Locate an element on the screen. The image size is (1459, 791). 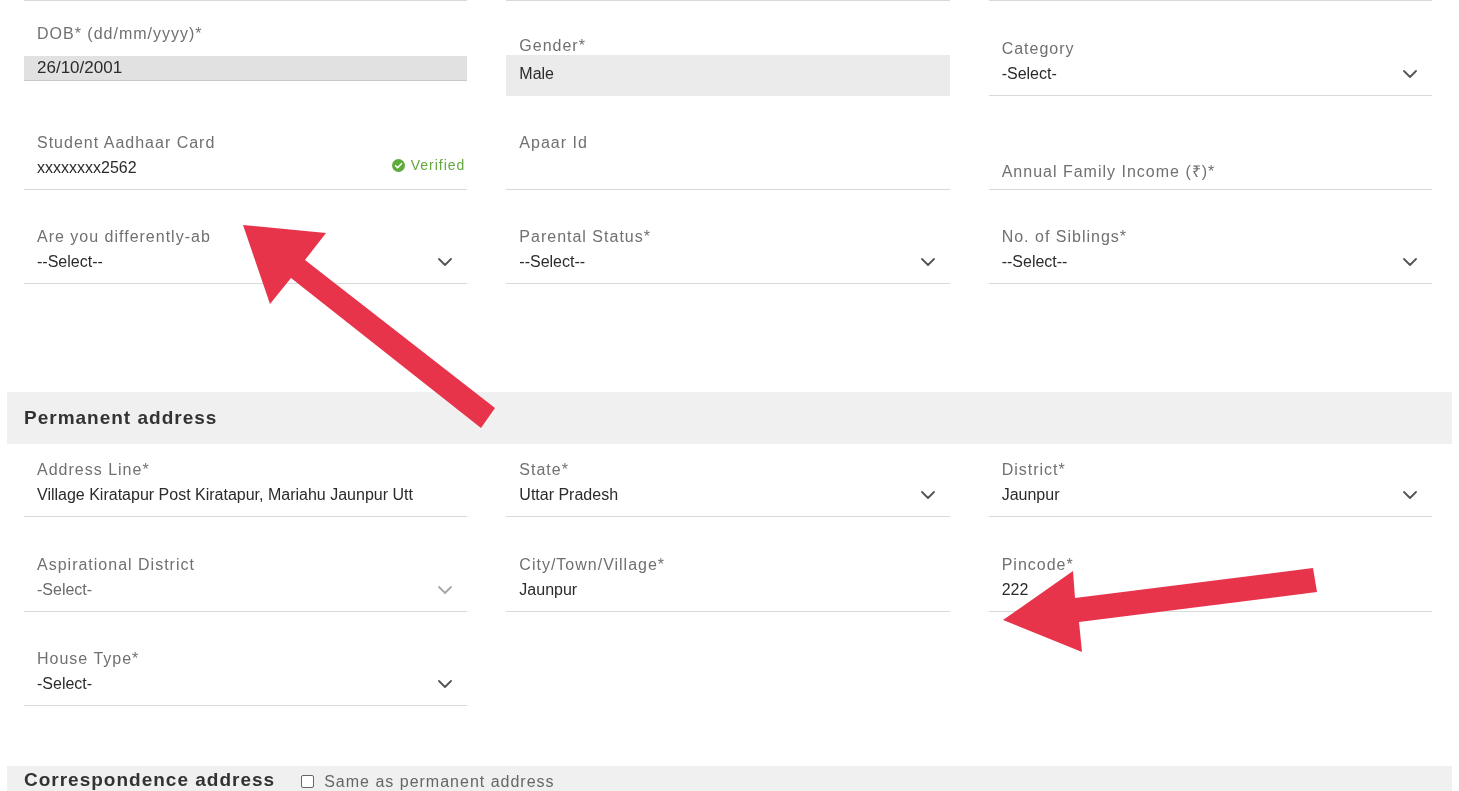
field-label: Parental Status* is located at coordinates (584, 237).